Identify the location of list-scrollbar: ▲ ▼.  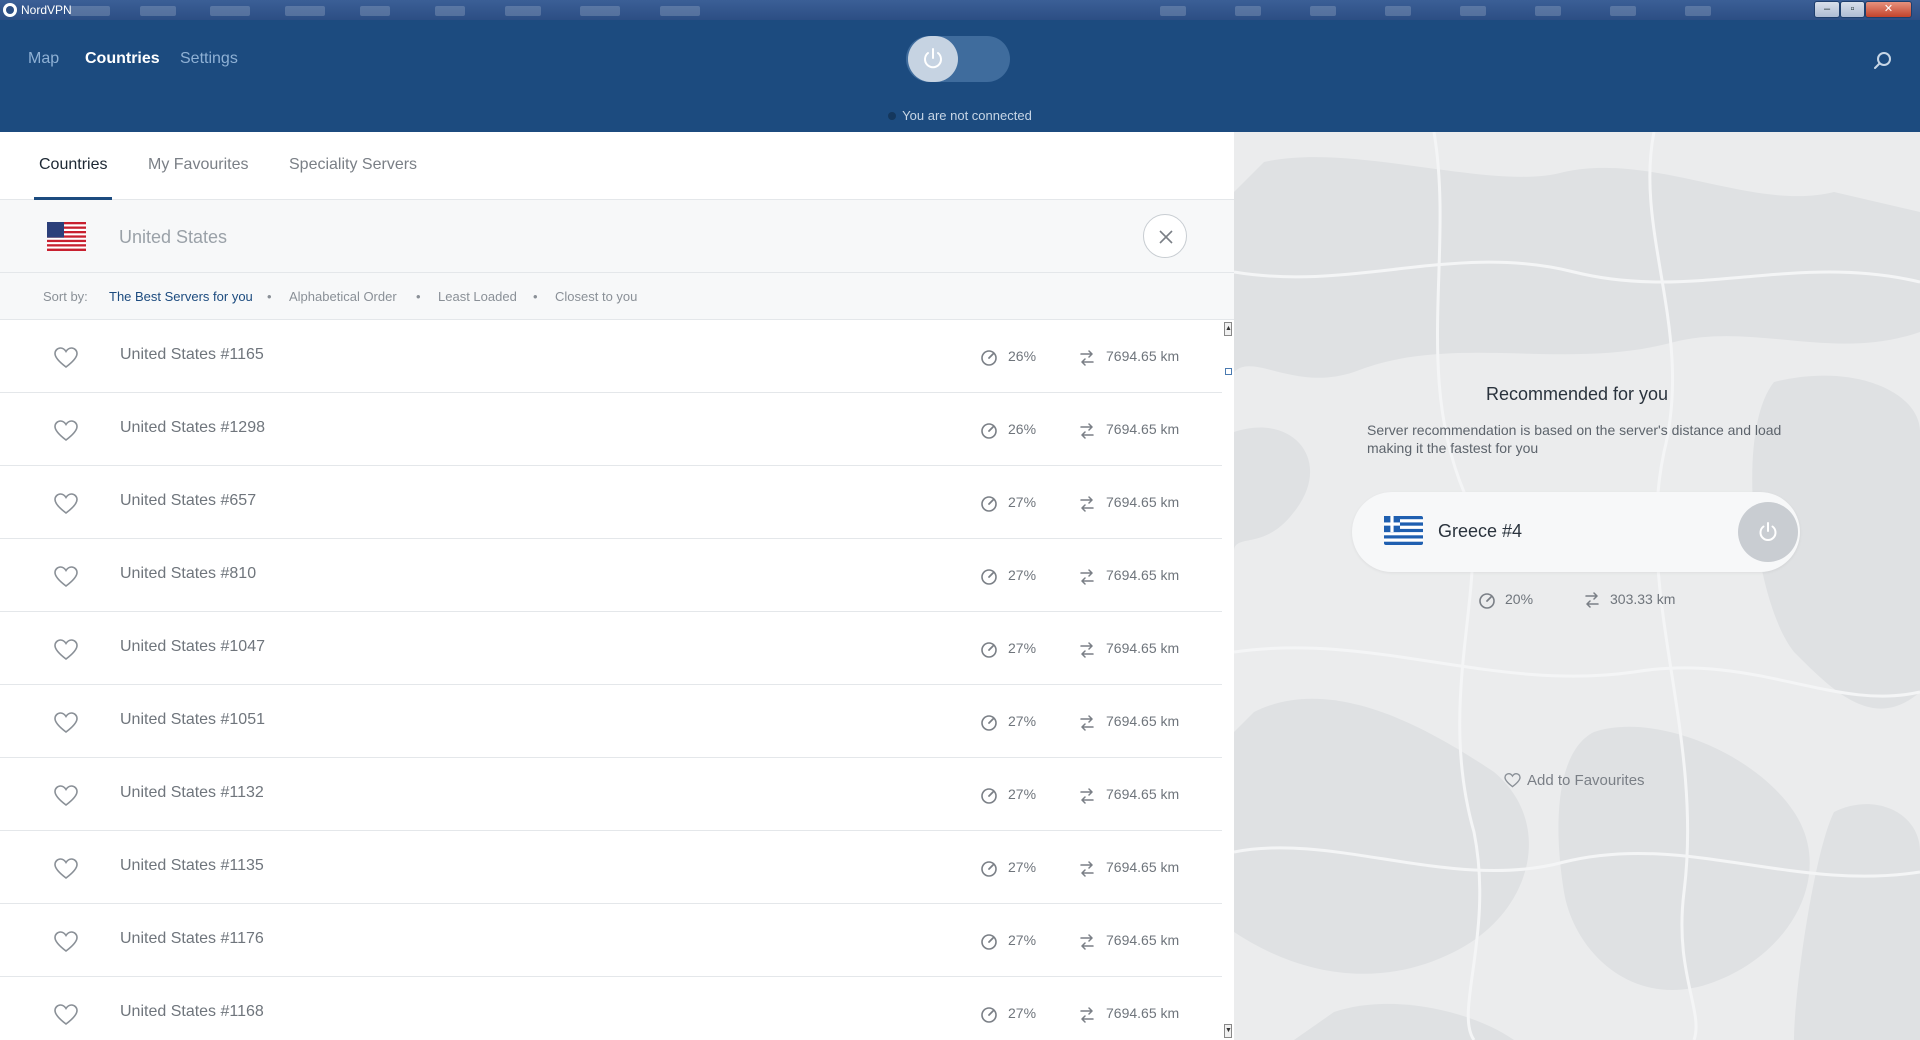
(1228, 680).